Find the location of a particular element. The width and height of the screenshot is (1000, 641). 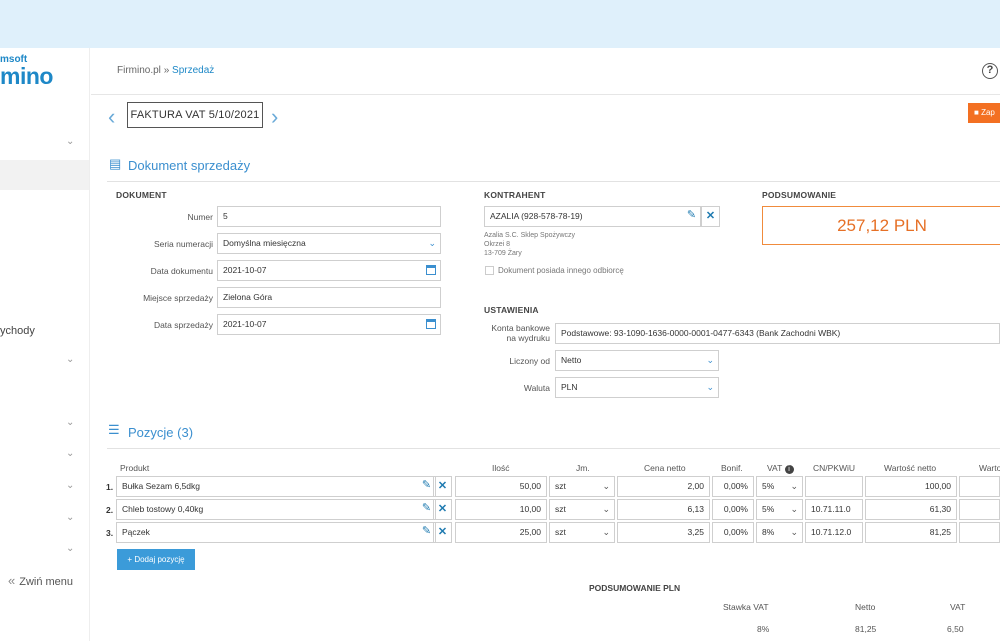

net-value-cell: 61,30 is located at coordinates (911, 509).